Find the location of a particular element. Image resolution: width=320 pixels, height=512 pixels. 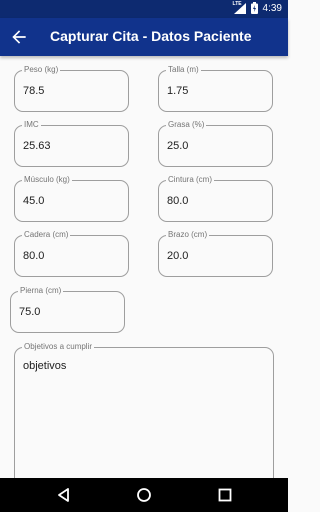

talla-label: Talla (m) is located at coordinates (183, 70).